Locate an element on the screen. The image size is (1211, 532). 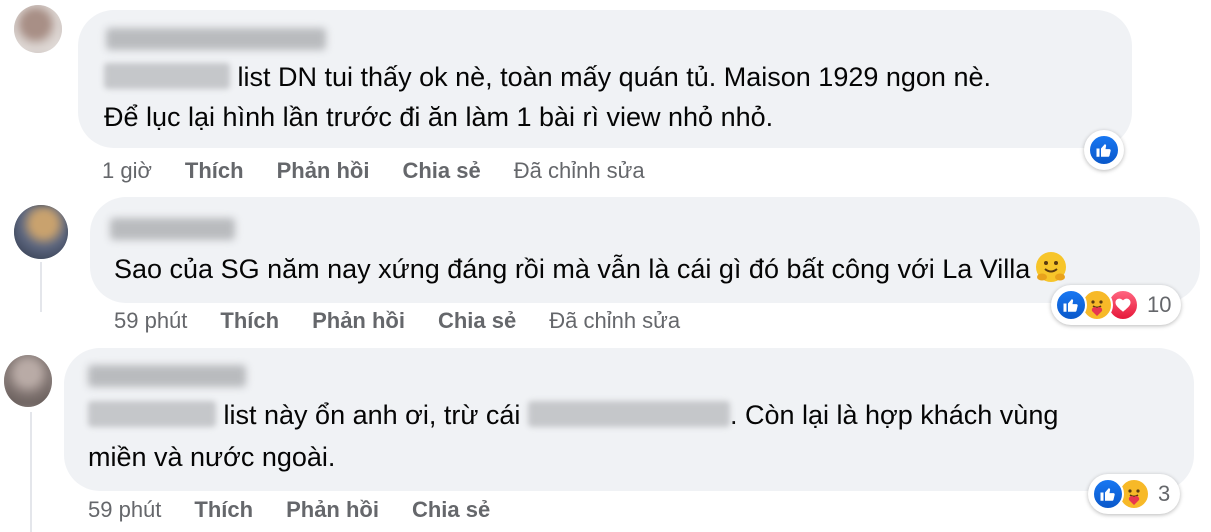
comment-text: . Còn lại là hợp khách vùng is located at coordinates (894, 415).